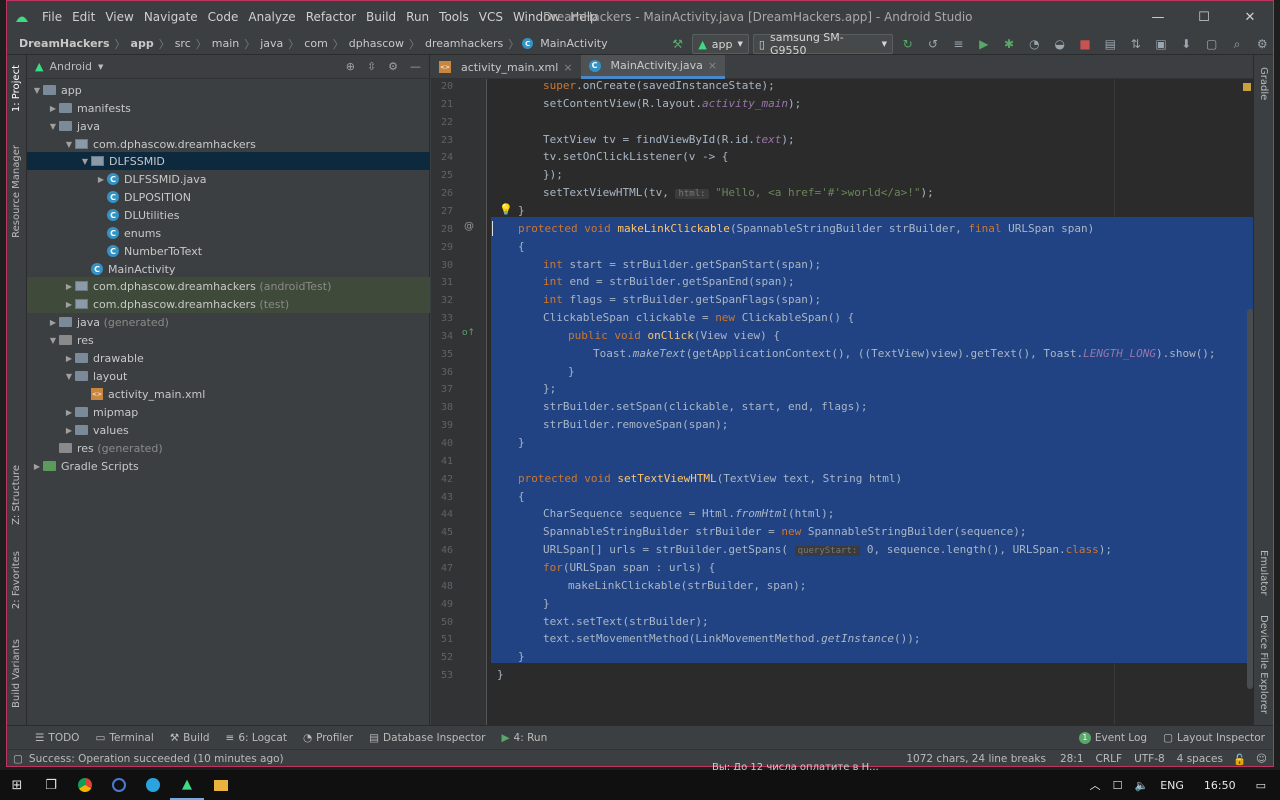 Image resolution: width=1280 pixels, height=800 pixels. I want to click on tree-item: ▶ drawable, so click(228, 358).